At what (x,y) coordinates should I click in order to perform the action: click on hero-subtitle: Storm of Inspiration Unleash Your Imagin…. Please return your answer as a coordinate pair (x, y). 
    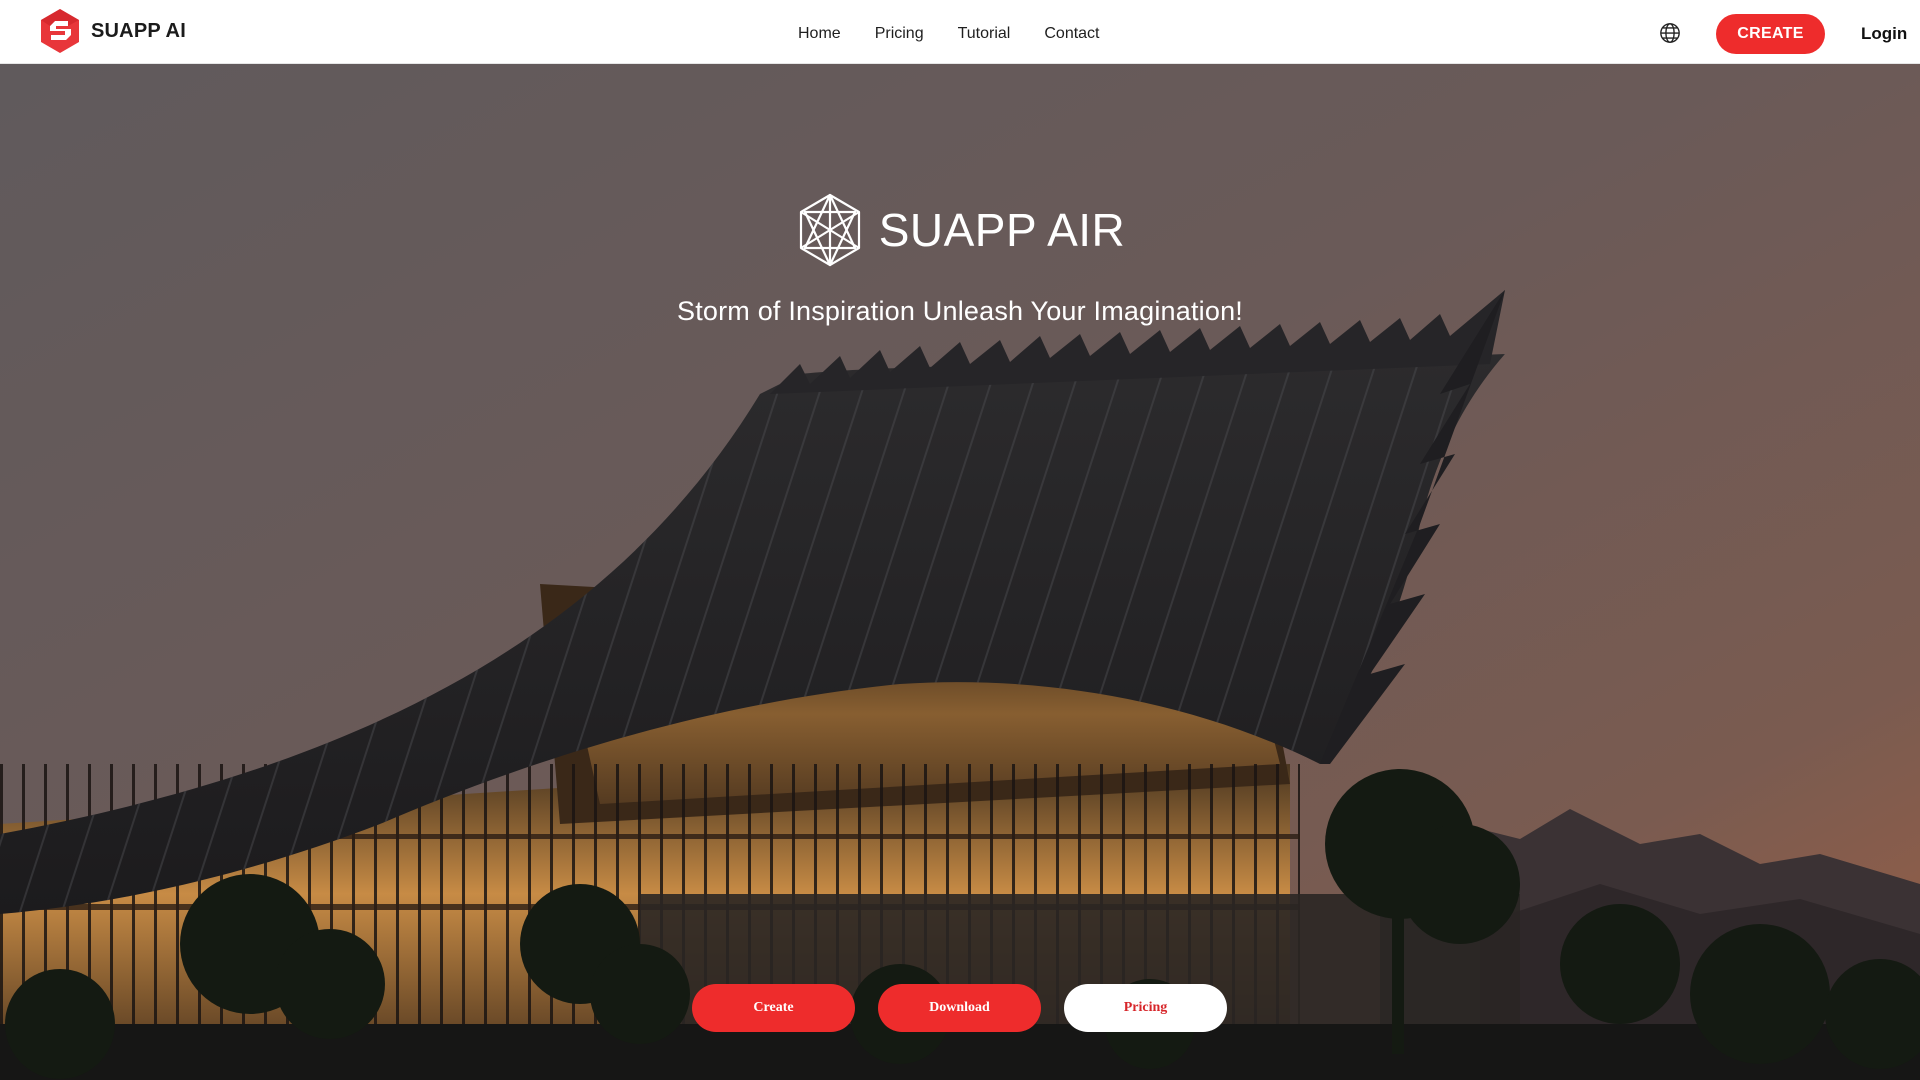
    Looking at the image, I should click on (960, 311).